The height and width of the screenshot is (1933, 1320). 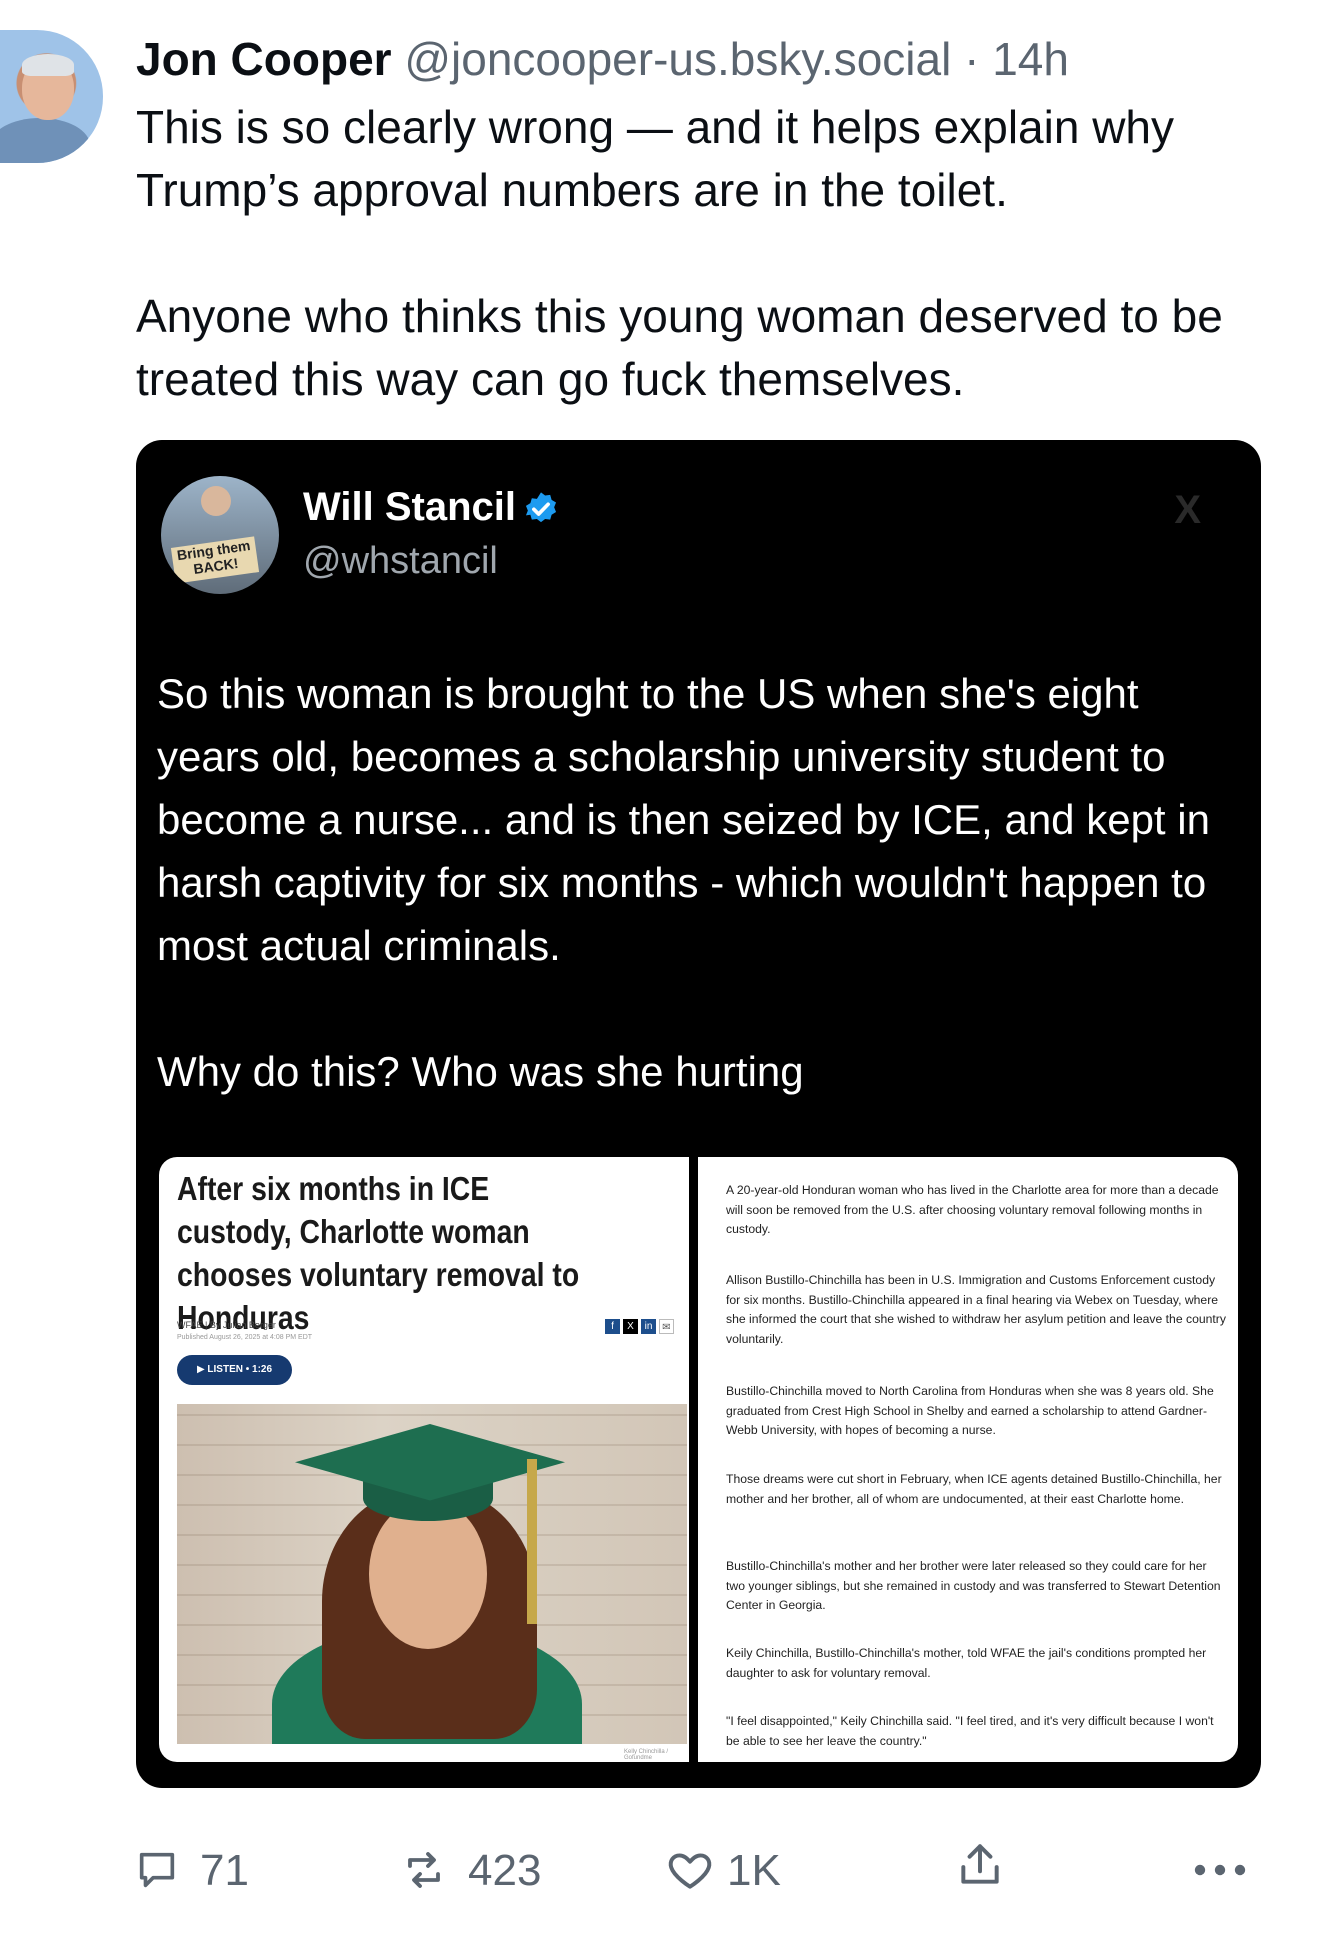 I want to click on post-timestamp: 14h, so click(x=1030, y=59).